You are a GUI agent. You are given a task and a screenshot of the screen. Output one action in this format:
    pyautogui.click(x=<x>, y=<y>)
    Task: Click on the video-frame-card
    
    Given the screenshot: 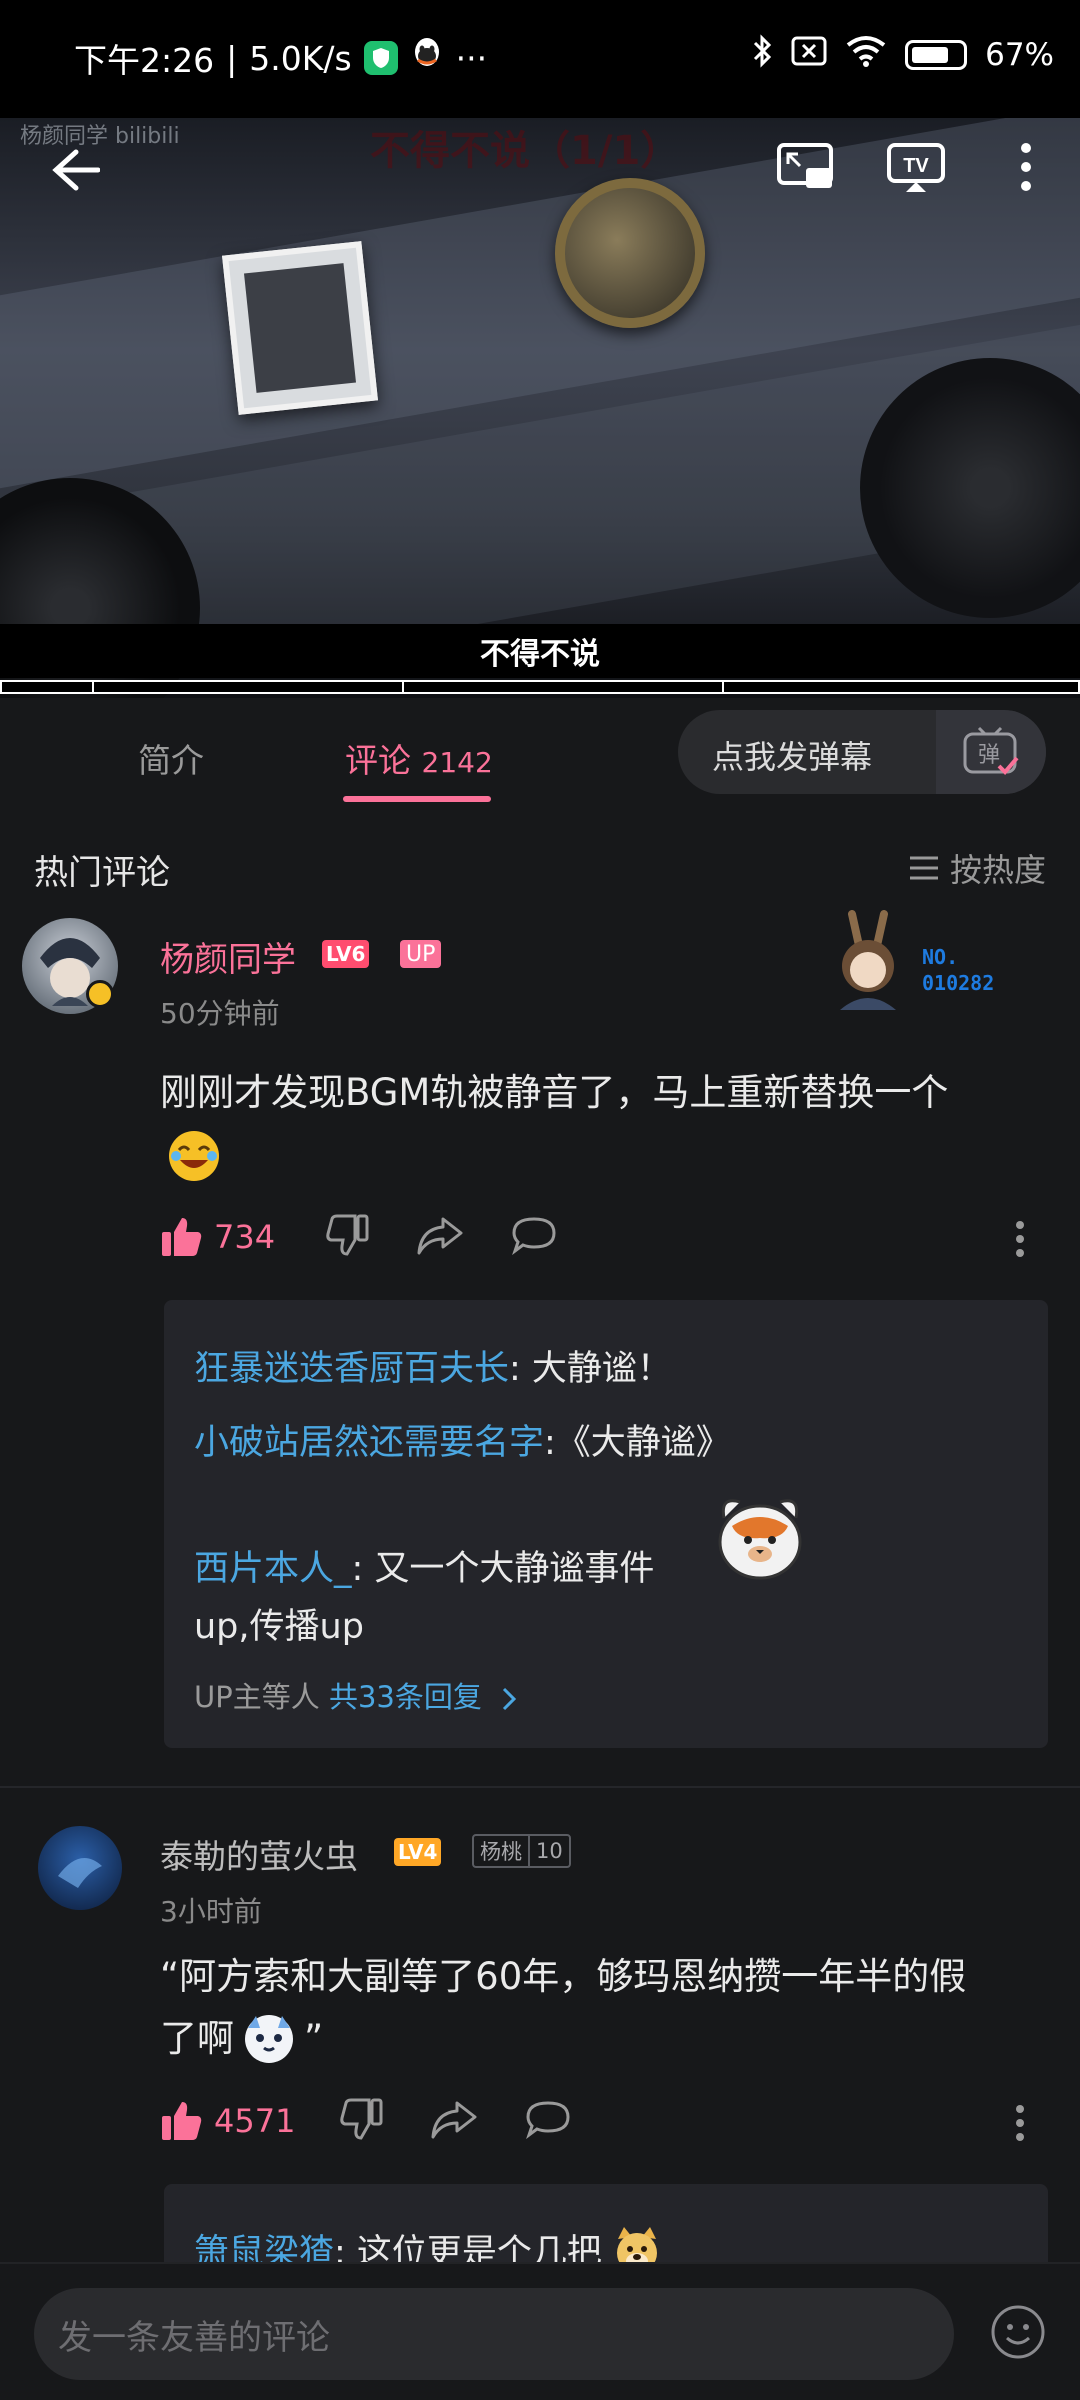 What is the action you would take?
    pyautogui.click(x=300, y=328)
    